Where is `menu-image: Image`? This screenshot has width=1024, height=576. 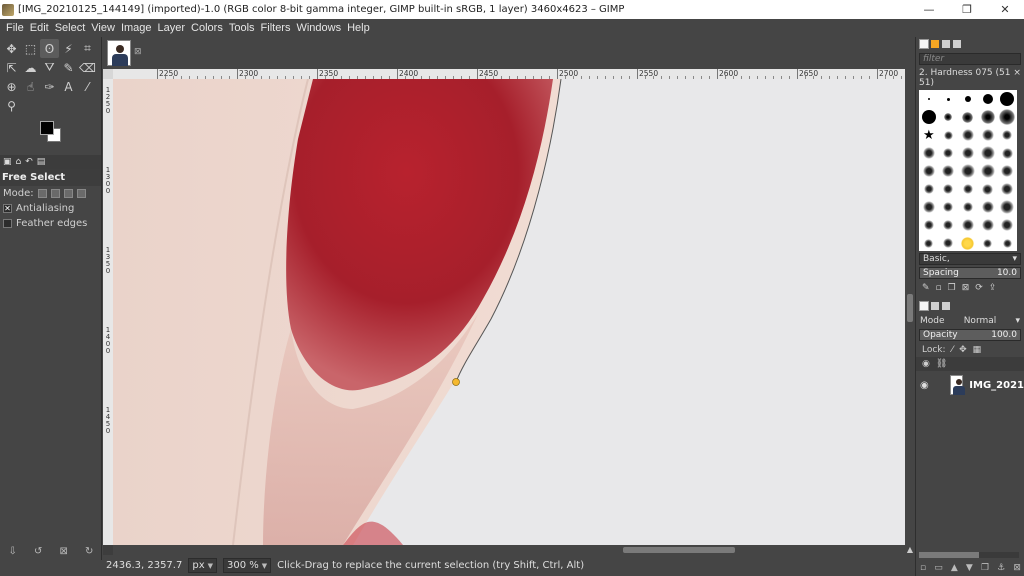 menu-image: Image is located at coordinates (136, 28).